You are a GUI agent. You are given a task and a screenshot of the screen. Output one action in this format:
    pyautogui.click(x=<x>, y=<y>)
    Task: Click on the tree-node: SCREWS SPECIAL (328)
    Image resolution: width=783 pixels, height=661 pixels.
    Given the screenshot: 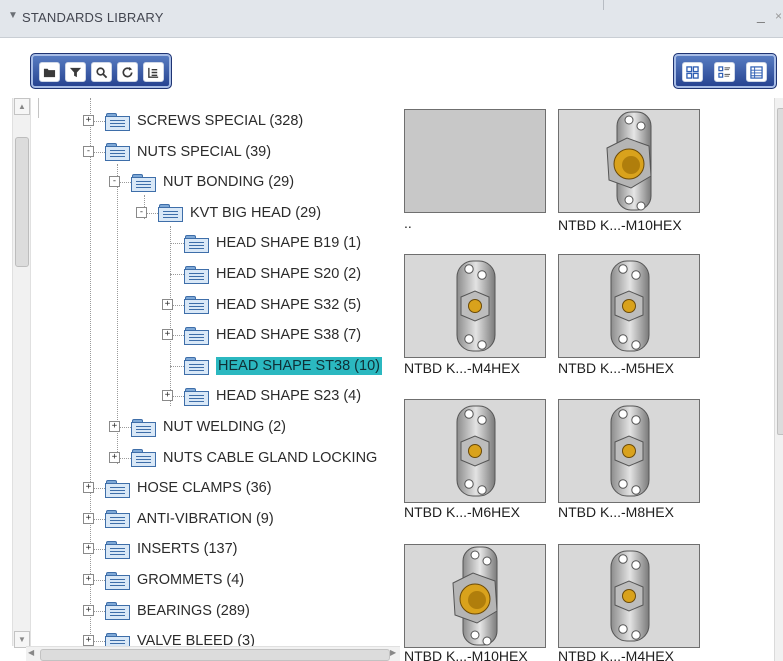 What is the action you would take?
    pyautogui.click(x=204, y=121)
    